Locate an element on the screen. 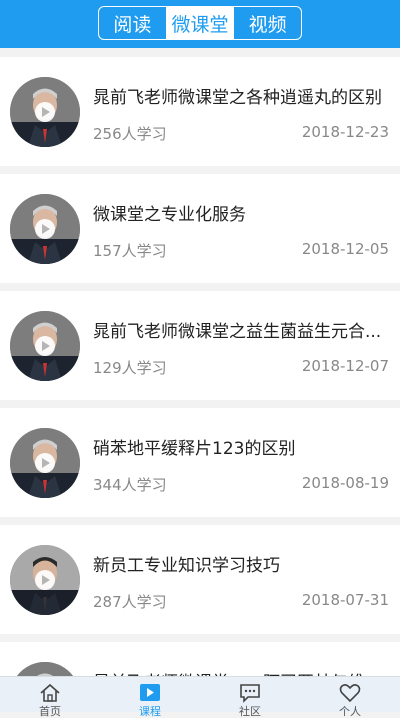 The image size is (400, 718). nav-course: 课程 is located at coordinates (150, 697).